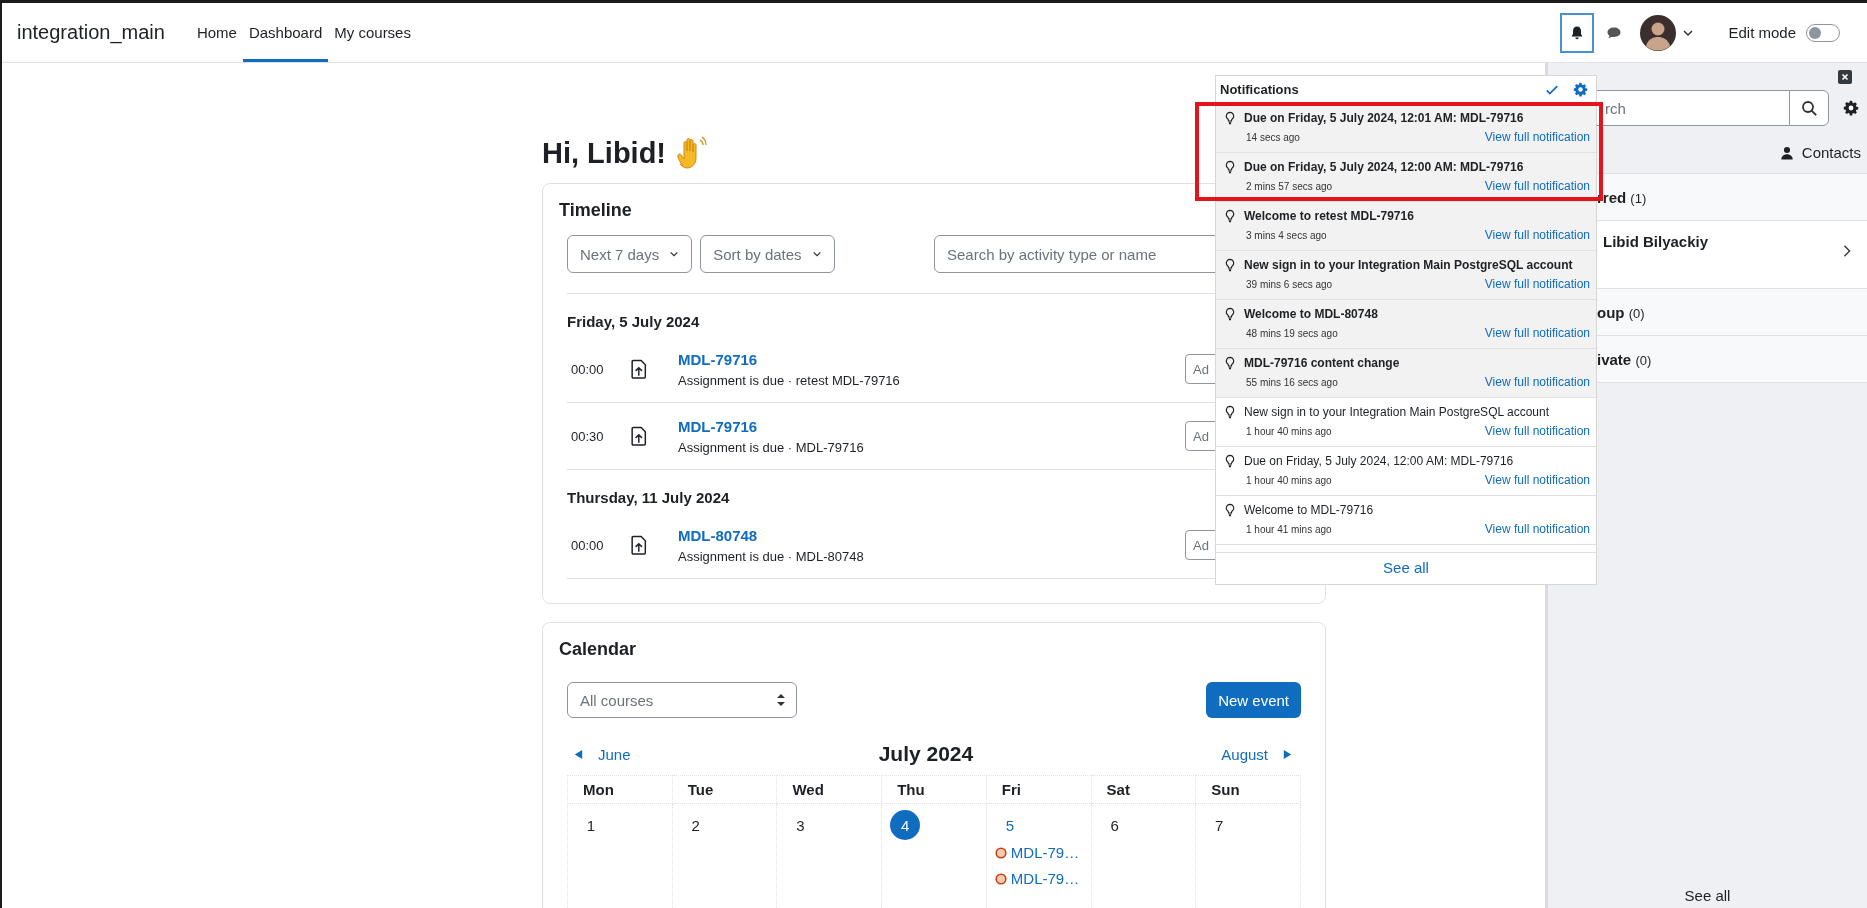 This screenshot has height=908, width=1867. Describe the element at coordinates (1820, 152) in the screenshot. I see `contacts-link: Contacts` at that location.